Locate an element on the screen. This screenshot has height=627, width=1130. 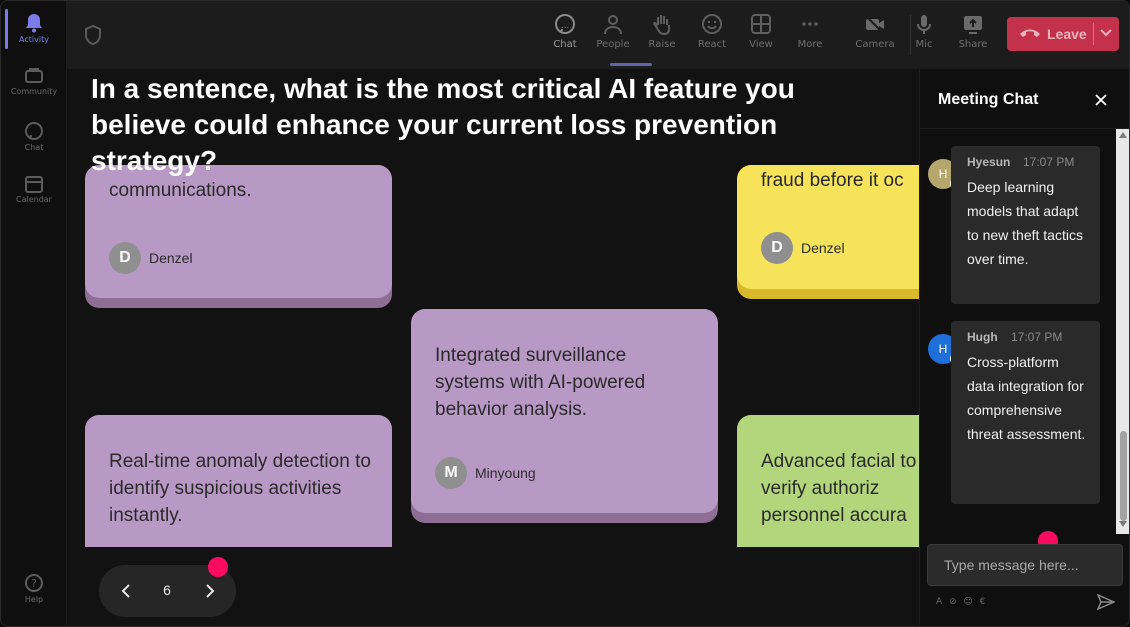
page-number: 6 is located at coordinates (167, 590).